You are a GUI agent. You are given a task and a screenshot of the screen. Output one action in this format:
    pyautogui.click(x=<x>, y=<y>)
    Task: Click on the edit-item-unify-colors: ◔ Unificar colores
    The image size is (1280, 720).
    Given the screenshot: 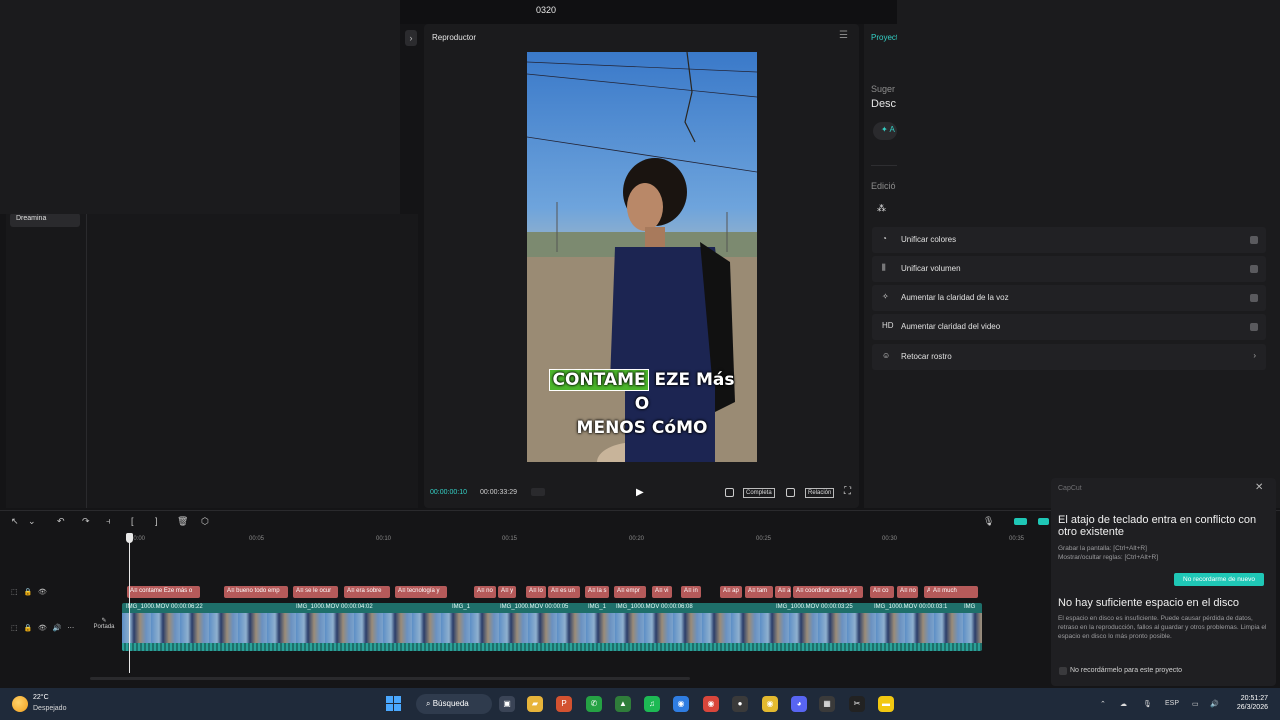 What is the action you would take?
    pyautogui.click(x=1069, y=240)
    